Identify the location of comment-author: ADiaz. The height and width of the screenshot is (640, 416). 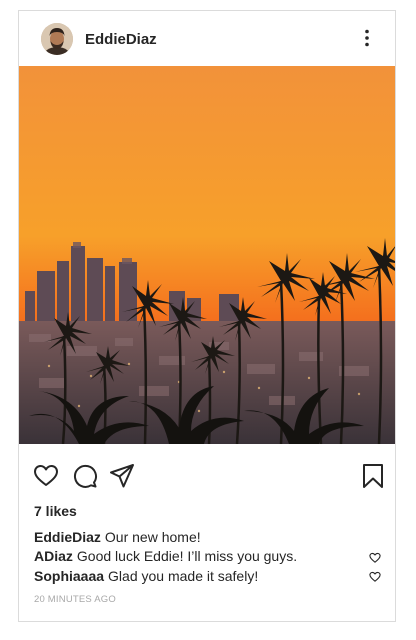
(53, 556).